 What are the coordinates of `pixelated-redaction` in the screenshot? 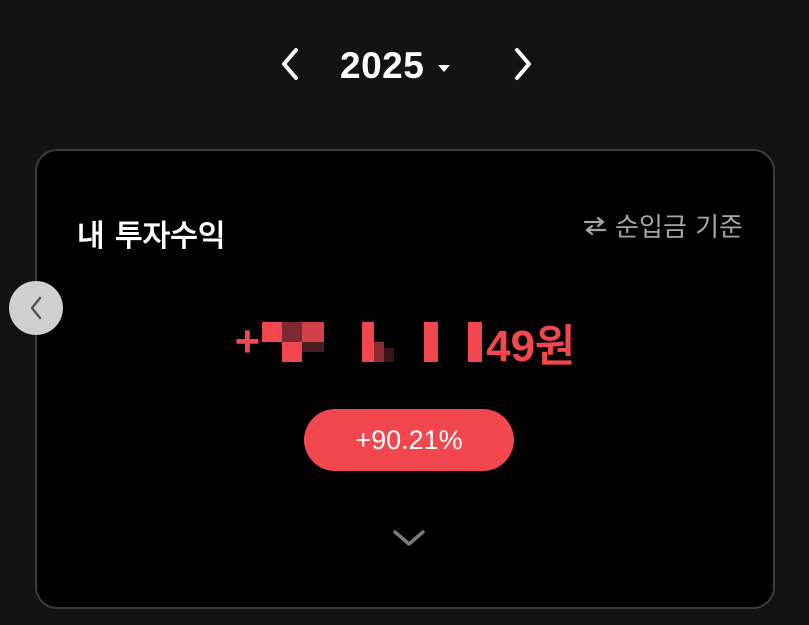 It's located at (373, 342).